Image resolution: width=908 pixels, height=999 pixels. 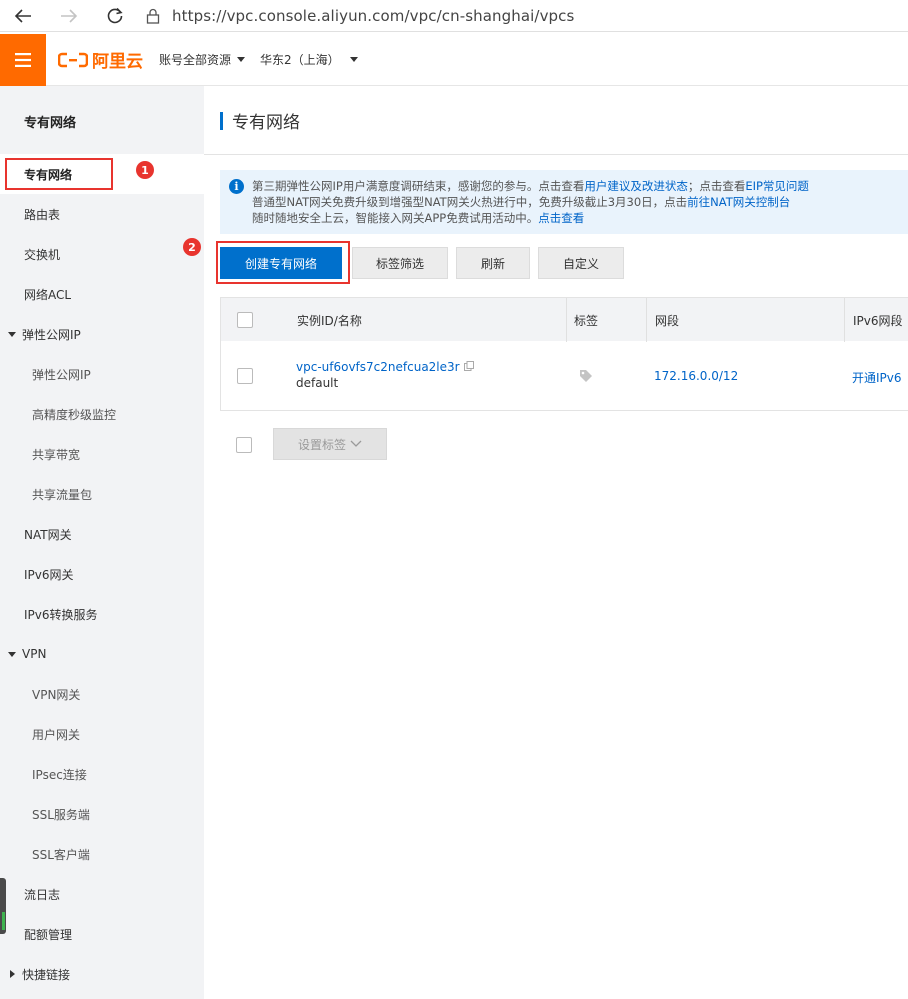 I want to click on aliyun-logo-icon, so click(x=73, y=59).